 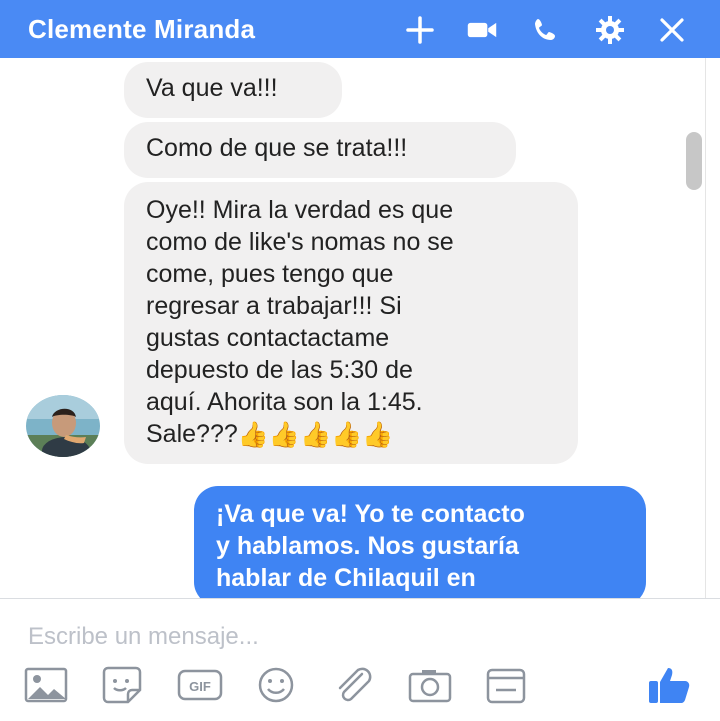 I want to click on message-line: hablar de Chilaquil en, so click(x=346, y=578).